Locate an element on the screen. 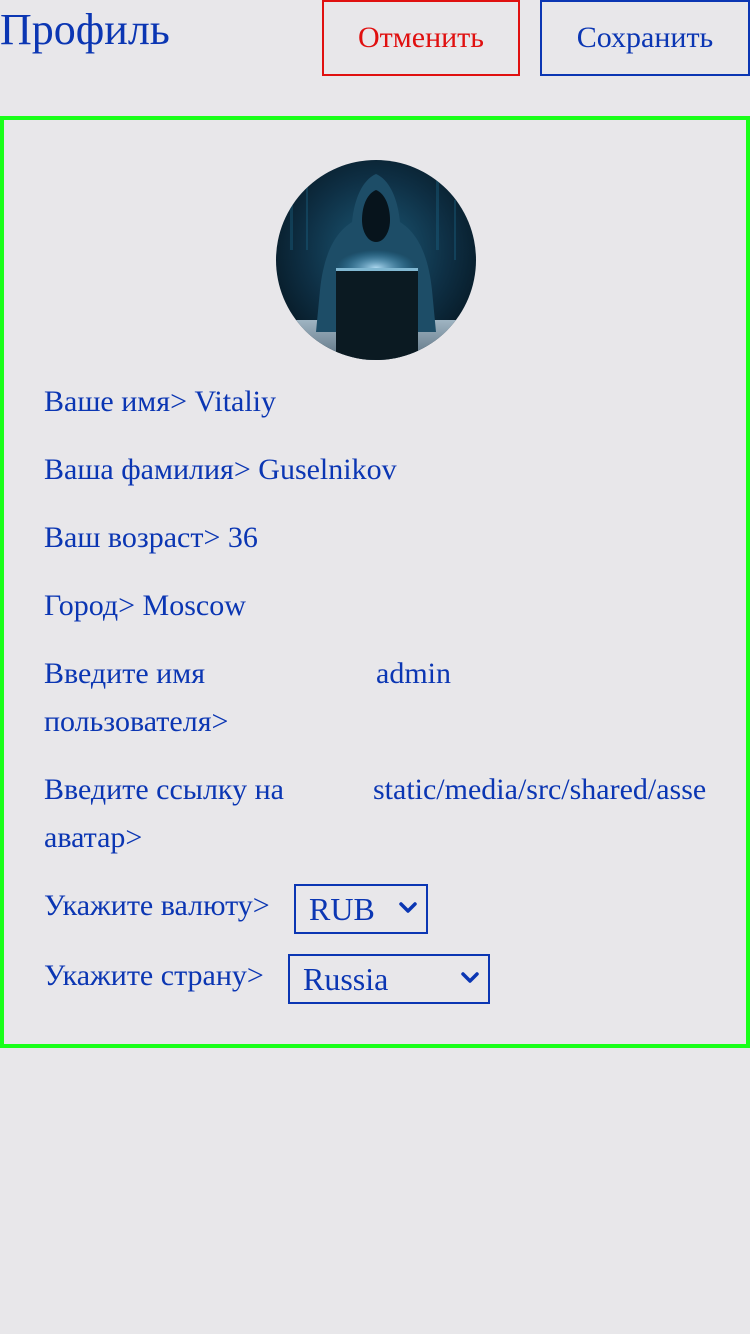  avatar-url-label-line1: Введите ссылку на is located at coordinates (164, 789).